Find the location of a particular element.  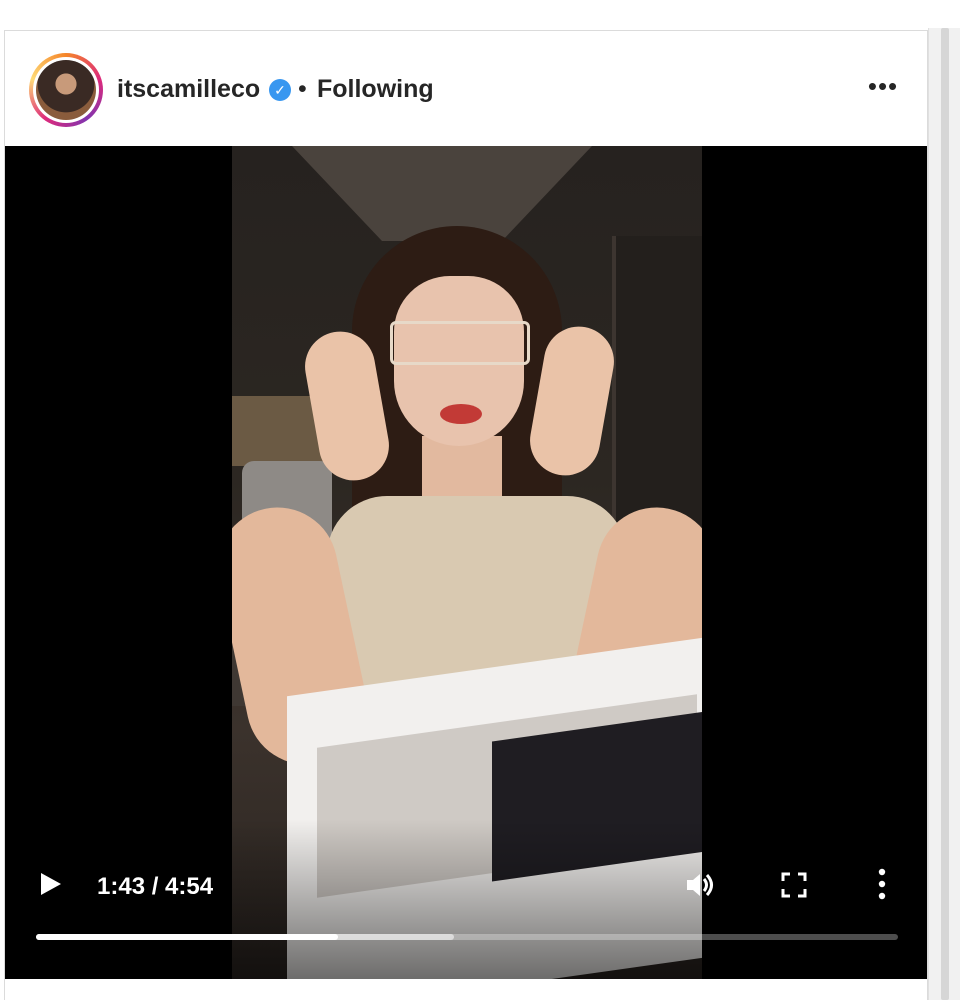

person-glasses is located at coordinates (460, 343).